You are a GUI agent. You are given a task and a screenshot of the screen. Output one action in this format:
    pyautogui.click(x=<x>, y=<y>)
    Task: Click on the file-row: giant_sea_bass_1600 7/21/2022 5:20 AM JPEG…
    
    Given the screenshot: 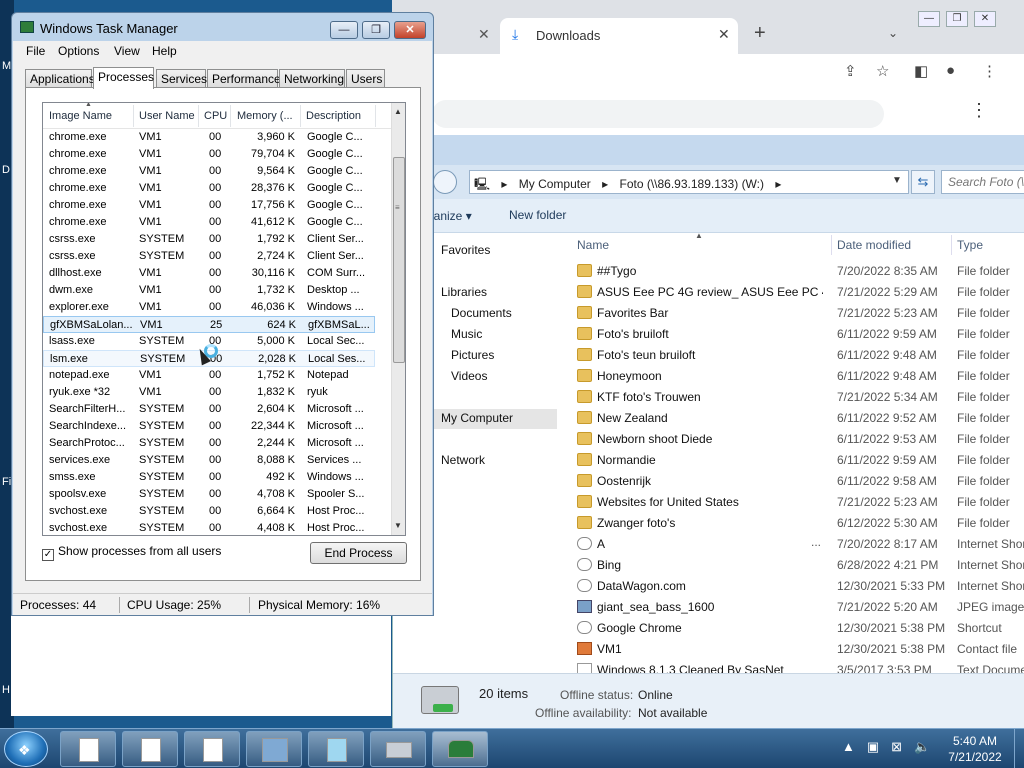 What is the action you would take?
    pyautogui.click(x=796, y=607)
    